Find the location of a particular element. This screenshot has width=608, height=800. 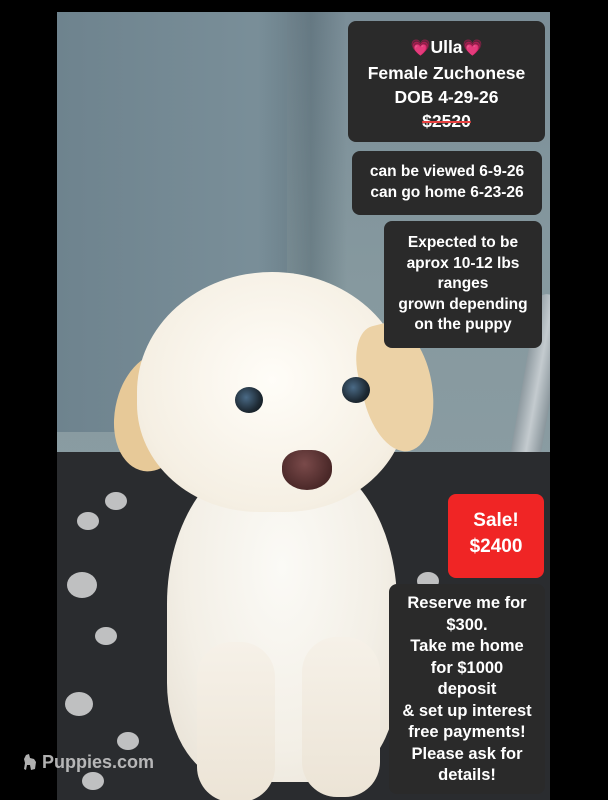

go-home-date: can go home 6-23-26 is located at coordinates (447, 192).